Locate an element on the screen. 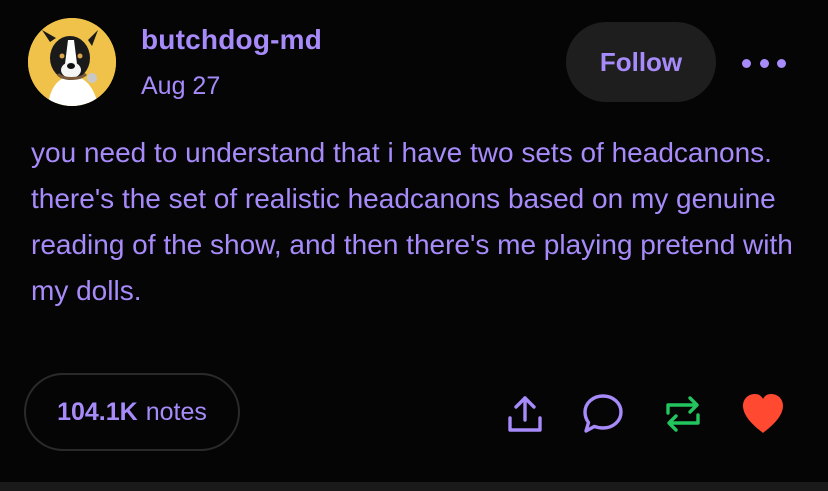 Image resolution: width=828 pixels, height=491 pixels. username: butchdog-md is located at coordinates (231, 40).